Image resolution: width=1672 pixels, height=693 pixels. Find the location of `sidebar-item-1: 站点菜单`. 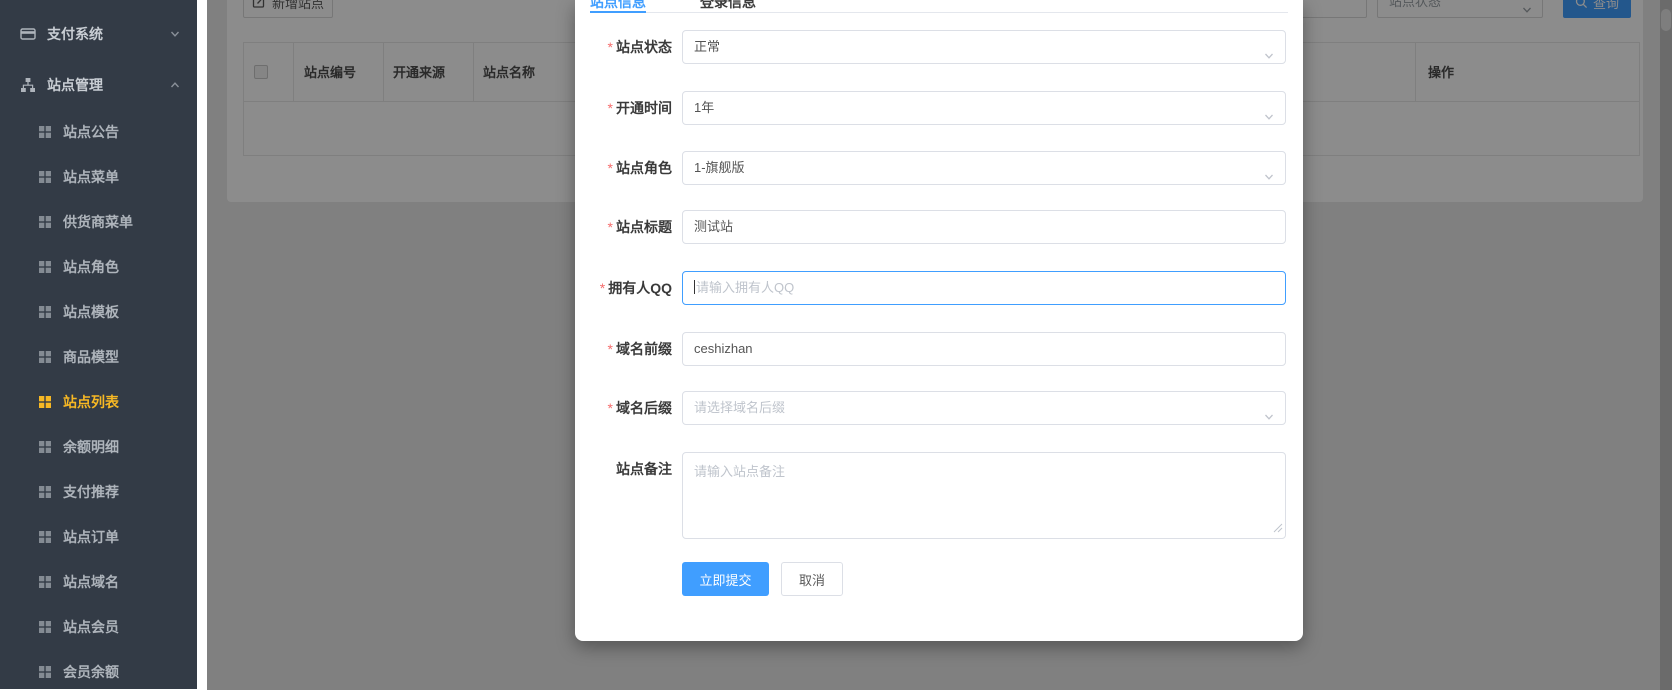

sidebar-item-1: 站点菜单 is located at coordinates (98, 177).